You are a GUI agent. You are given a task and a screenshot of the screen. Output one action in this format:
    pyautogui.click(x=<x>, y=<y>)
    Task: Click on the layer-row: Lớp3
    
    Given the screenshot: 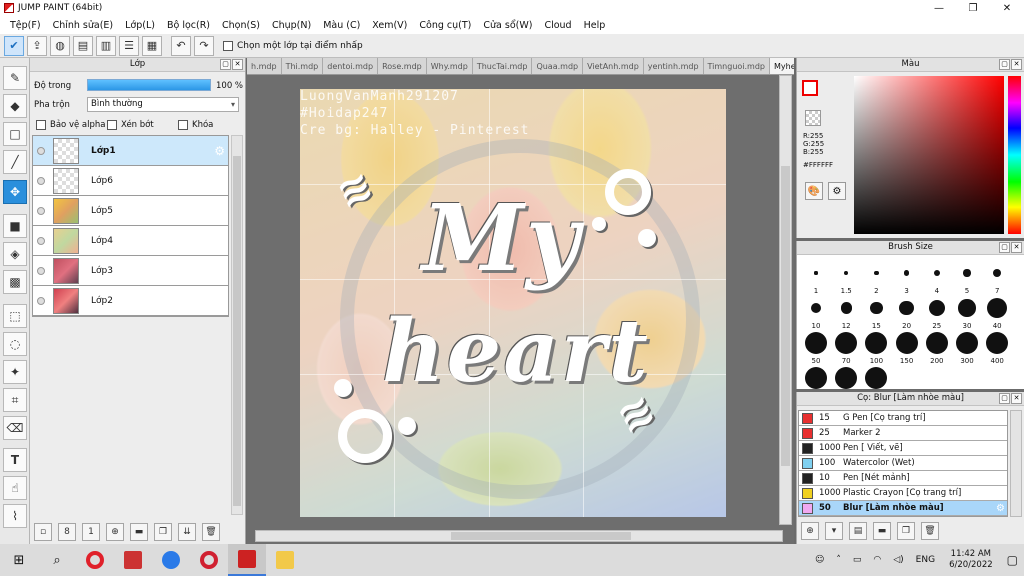 What is the action you would take?
    pyautogui.click(x=130, y=271)
    